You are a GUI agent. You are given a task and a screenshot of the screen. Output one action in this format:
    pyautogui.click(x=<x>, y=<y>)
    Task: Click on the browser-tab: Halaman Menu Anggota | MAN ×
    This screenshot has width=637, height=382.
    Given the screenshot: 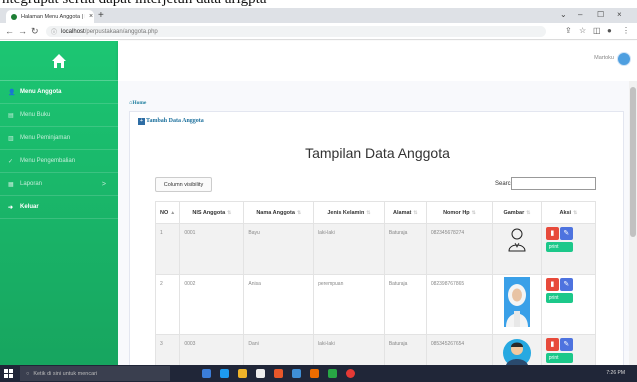 What is the action you would take?
    pyautogui.click(x=50, y=16)
    